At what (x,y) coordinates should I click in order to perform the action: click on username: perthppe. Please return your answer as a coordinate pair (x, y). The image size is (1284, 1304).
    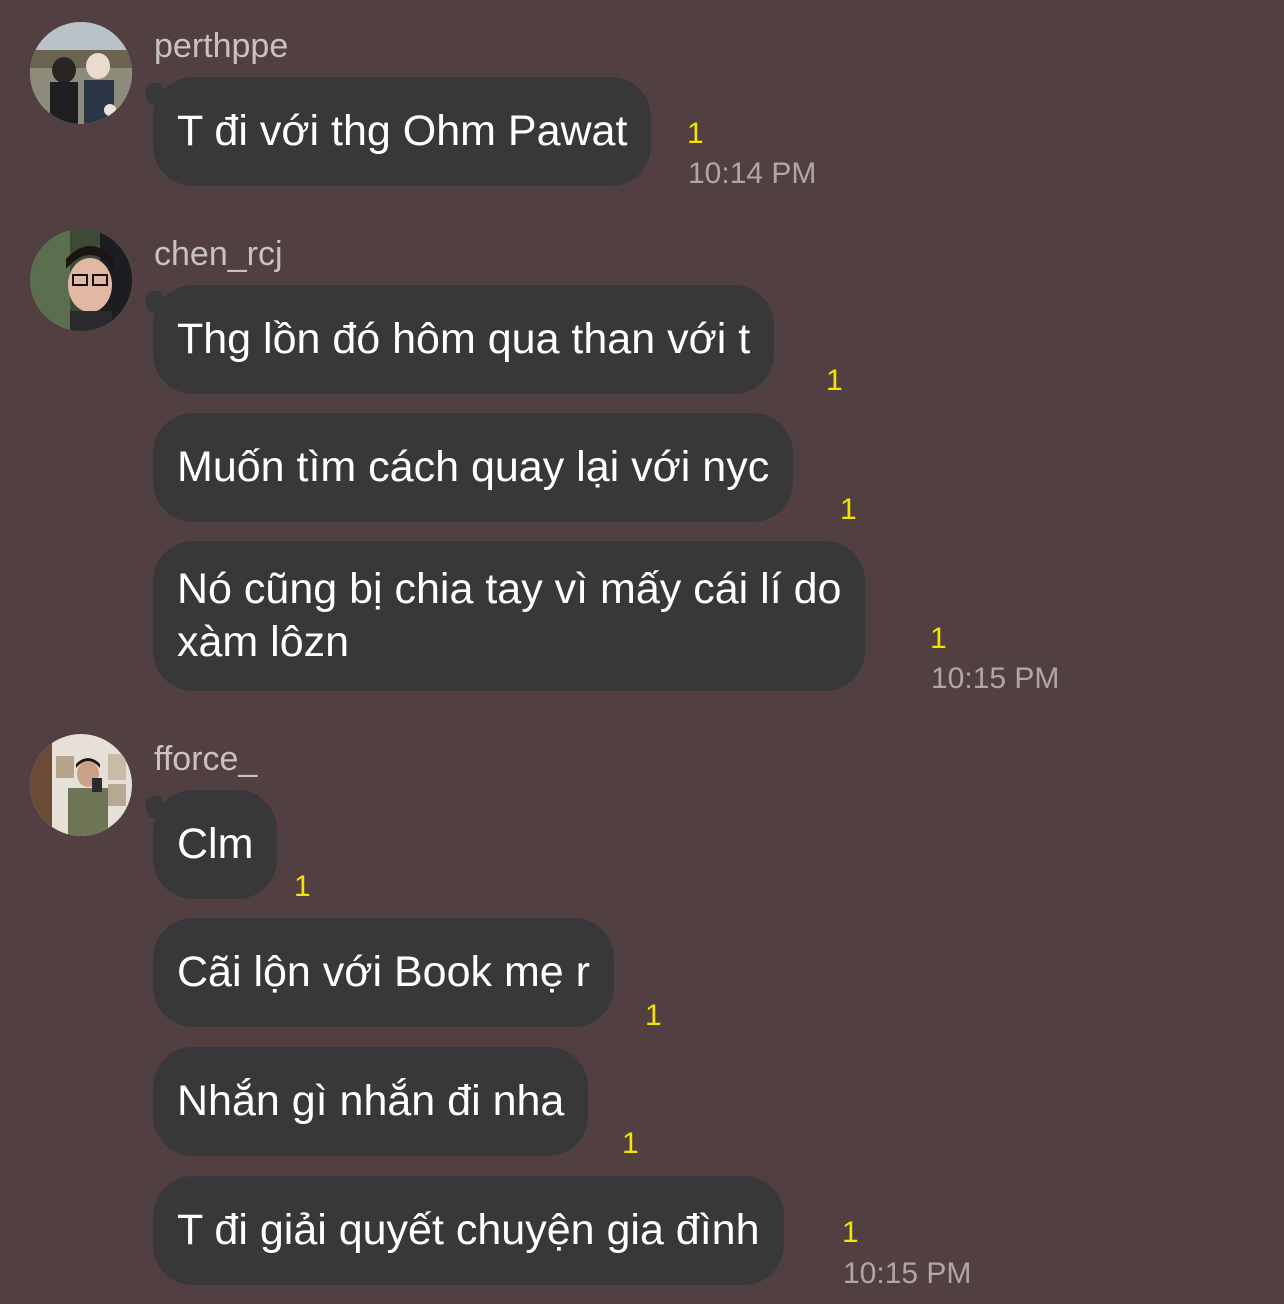
    Looking at the image, I should click on (221, 46).